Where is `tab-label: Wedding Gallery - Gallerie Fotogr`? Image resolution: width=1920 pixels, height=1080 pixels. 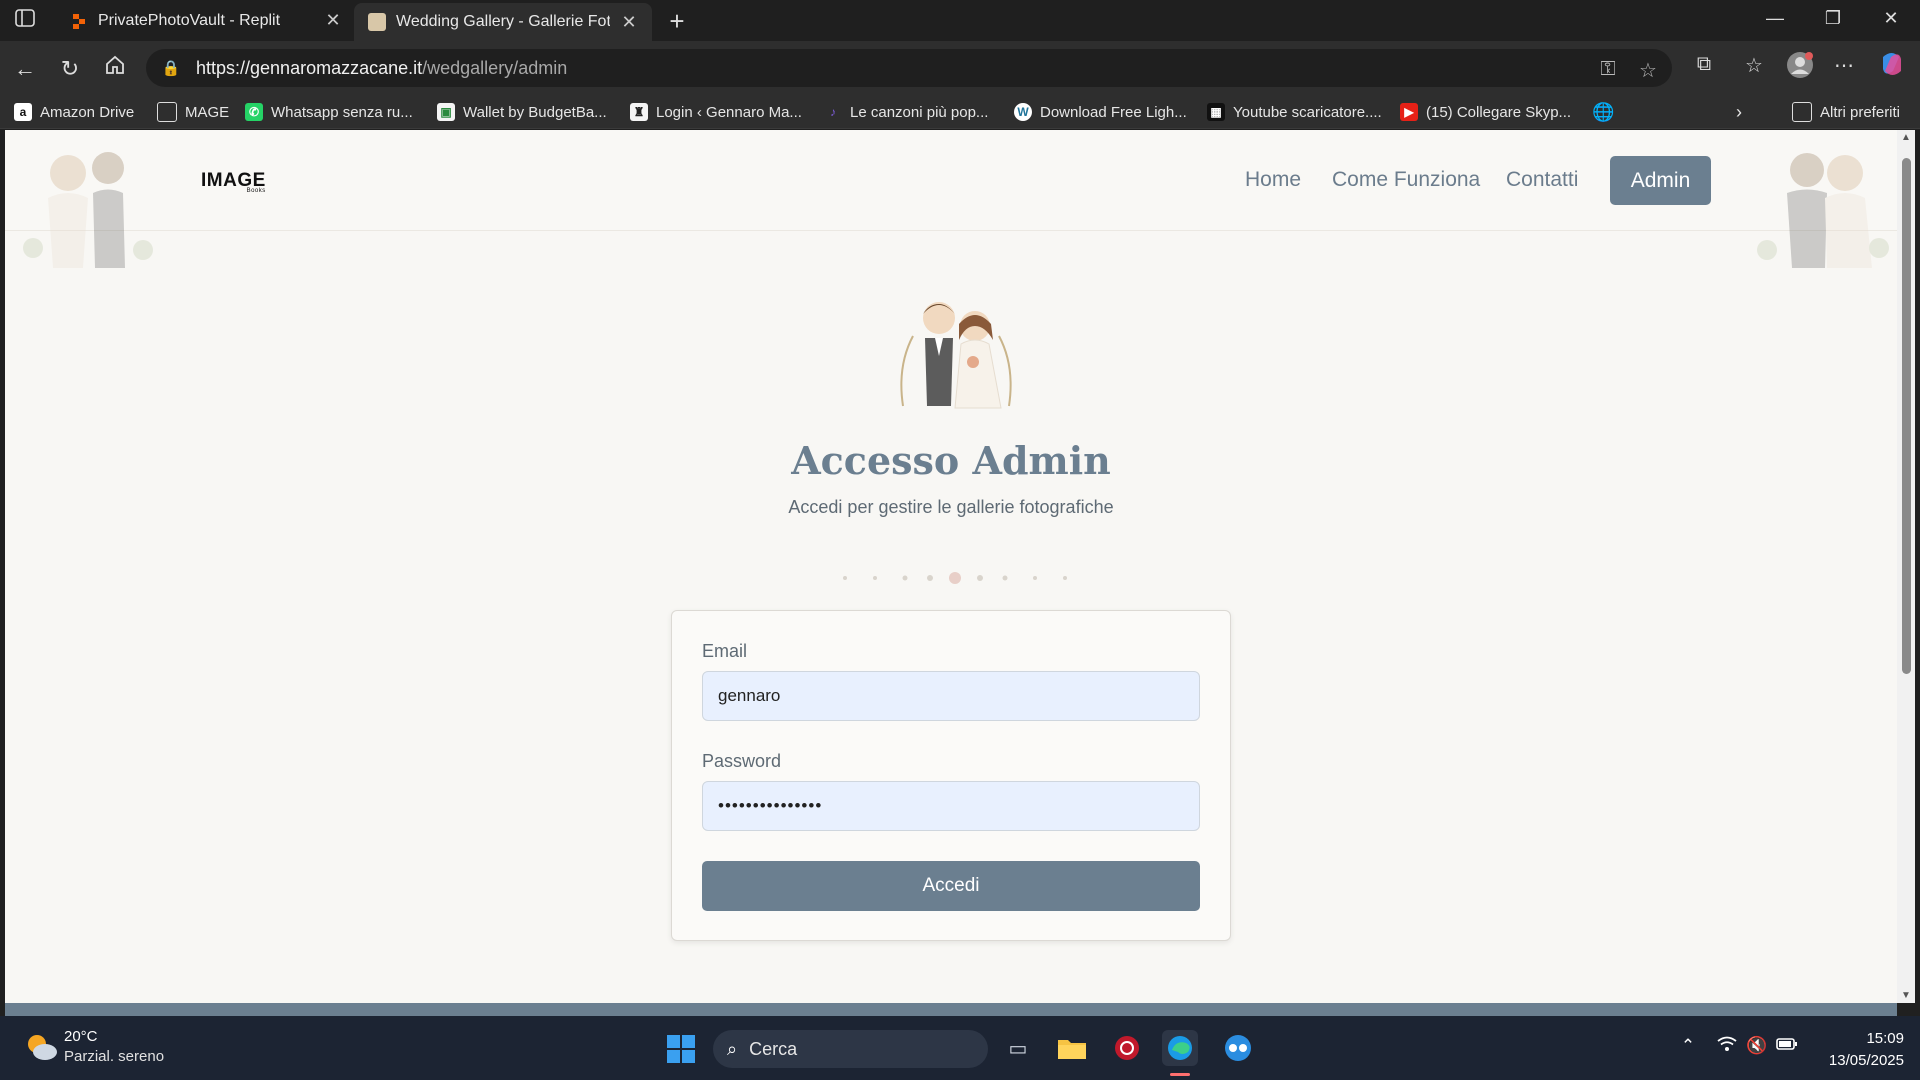
tab-label: Wedding Gallery - Gallerie Fotogr is located at coordinates (503, 21).